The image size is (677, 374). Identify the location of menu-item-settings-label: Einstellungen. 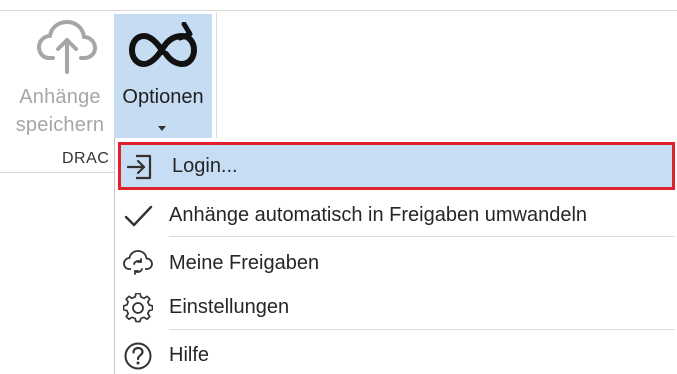
(229, 307).